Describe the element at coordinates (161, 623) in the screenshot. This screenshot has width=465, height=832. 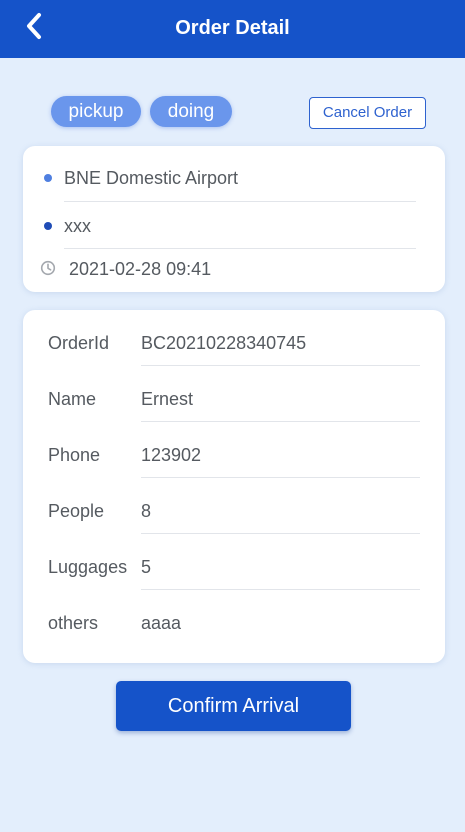
I see `info-value: aaaa` at that location.